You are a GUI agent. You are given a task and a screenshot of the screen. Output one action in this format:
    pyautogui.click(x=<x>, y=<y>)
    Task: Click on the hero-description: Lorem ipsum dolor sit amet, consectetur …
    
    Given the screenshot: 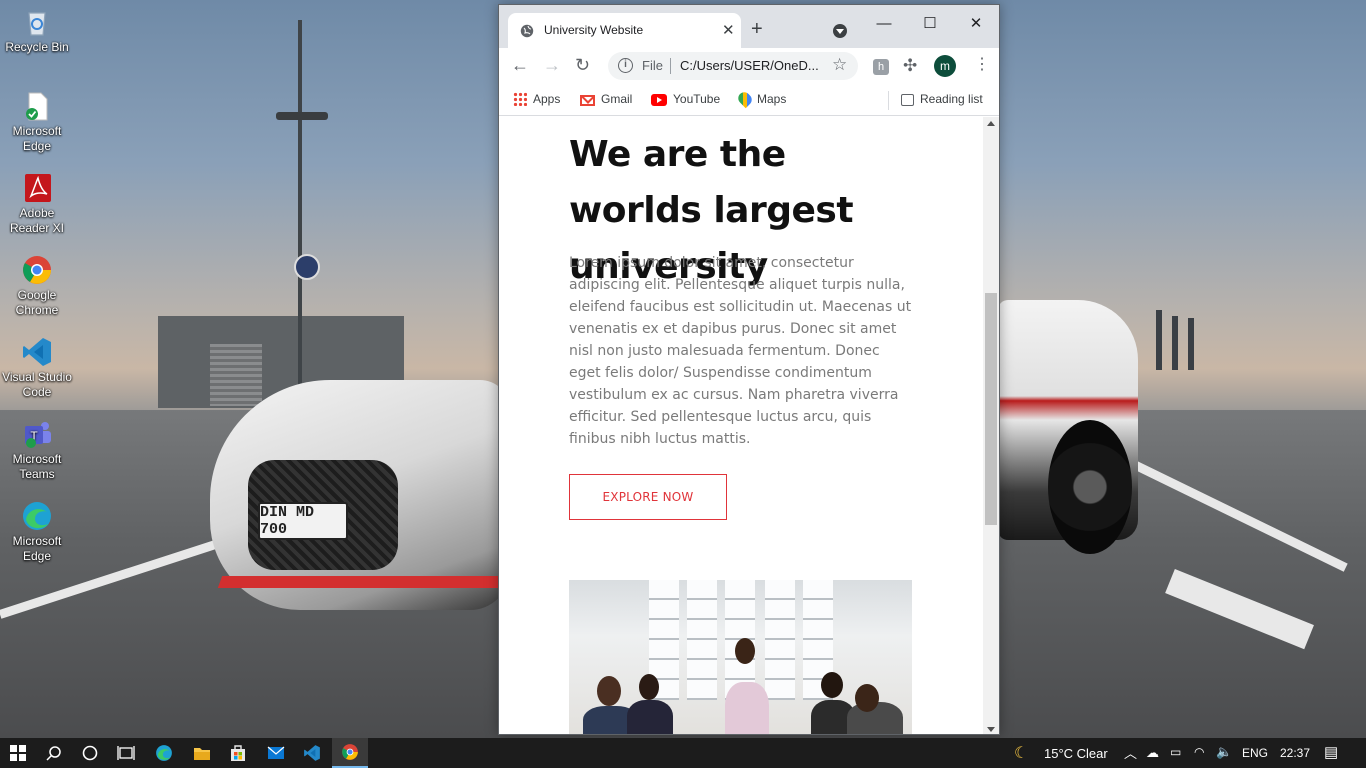 What is the action you would take?
    pyautogui.click(x=740, y=351)
    